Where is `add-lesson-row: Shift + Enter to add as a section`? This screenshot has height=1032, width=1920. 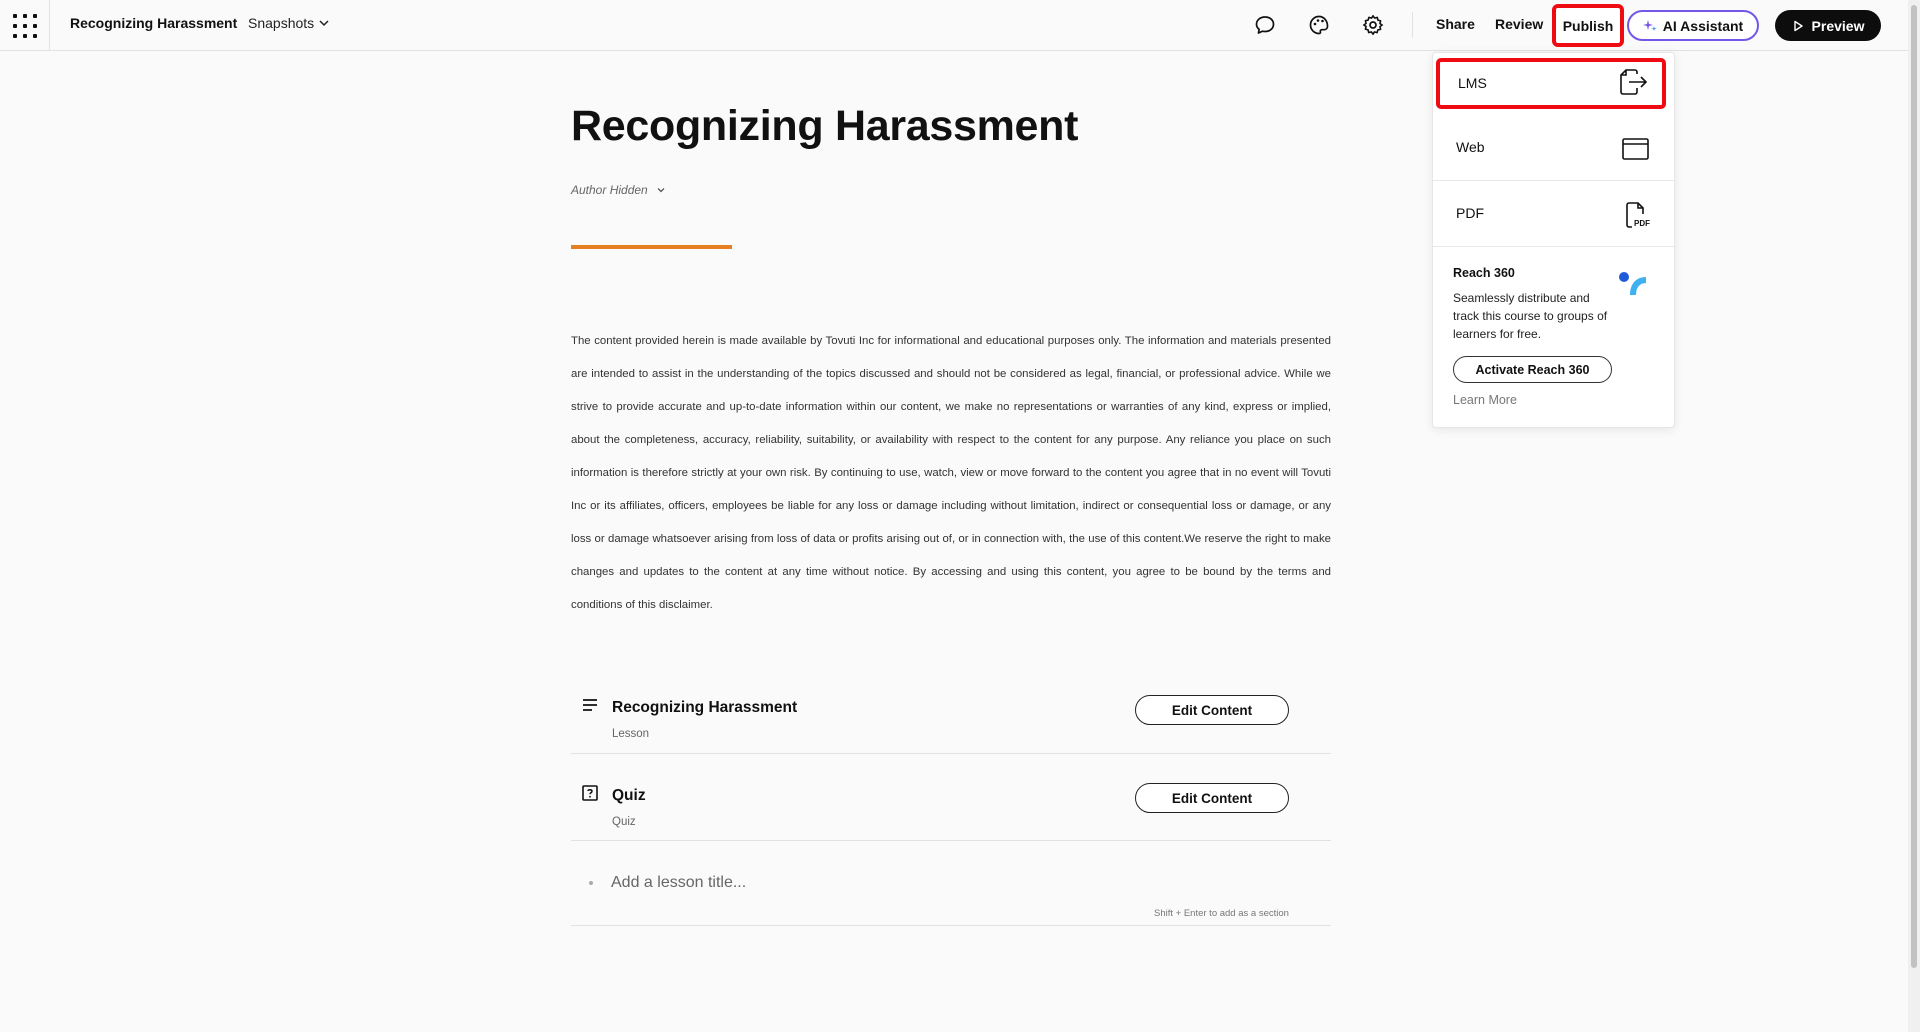 add-lesson-row: Shift + Enter to add as a section is located at coordinates (951, 893).